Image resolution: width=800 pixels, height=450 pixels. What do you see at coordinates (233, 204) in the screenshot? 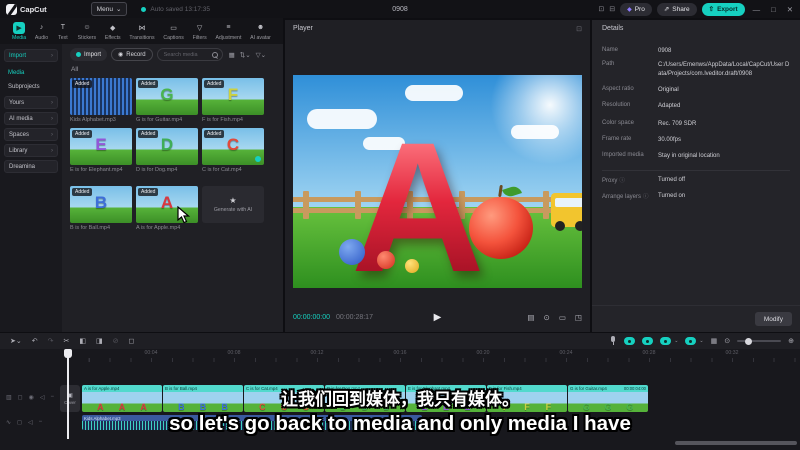
I see `generate-with-ai-tile: ★ Generate with AI` at bounding box center [233, 204].